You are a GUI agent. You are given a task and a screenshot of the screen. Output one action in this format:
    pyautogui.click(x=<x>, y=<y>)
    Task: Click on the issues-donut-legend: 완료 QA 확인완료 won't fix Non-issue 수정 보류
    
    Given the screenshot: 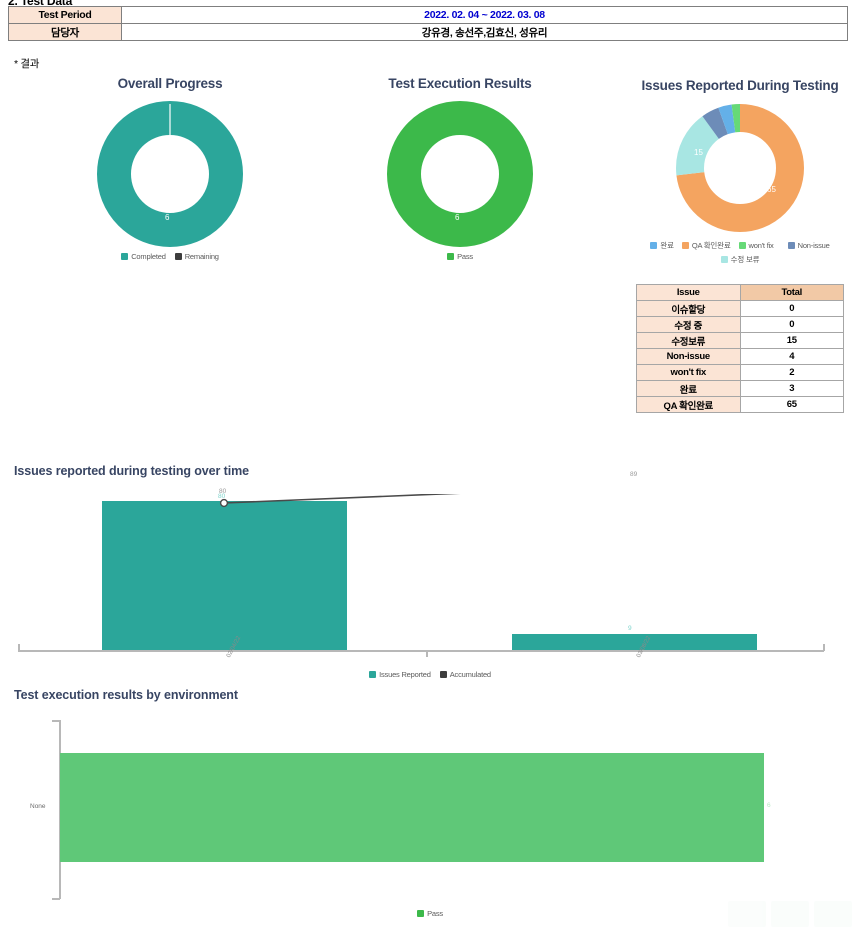 What is the action you would take?
    pyautogui.click(x=740, y=252)
    